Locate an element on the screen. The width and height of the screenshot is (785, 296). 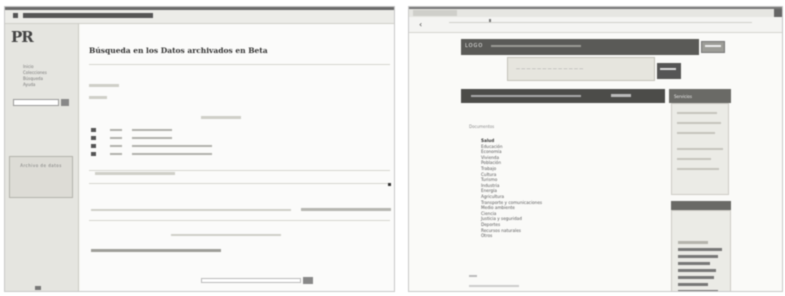
sidebar-header: Servicios is located at coordinates (700, 96).